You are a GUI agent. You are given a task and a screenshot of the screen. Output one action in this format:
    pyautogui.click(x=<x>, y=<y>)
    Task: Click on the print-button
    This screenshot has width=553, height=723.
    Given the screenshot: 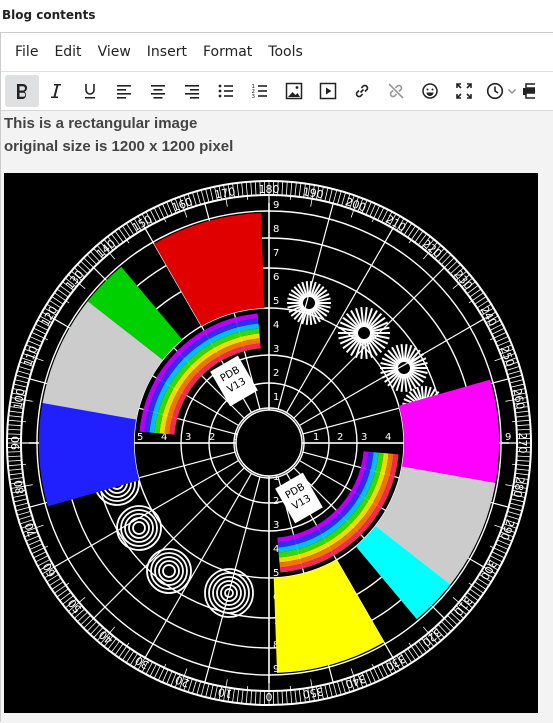 What is the action you would take?
    pyautogui.click(x=528, y=91)
    